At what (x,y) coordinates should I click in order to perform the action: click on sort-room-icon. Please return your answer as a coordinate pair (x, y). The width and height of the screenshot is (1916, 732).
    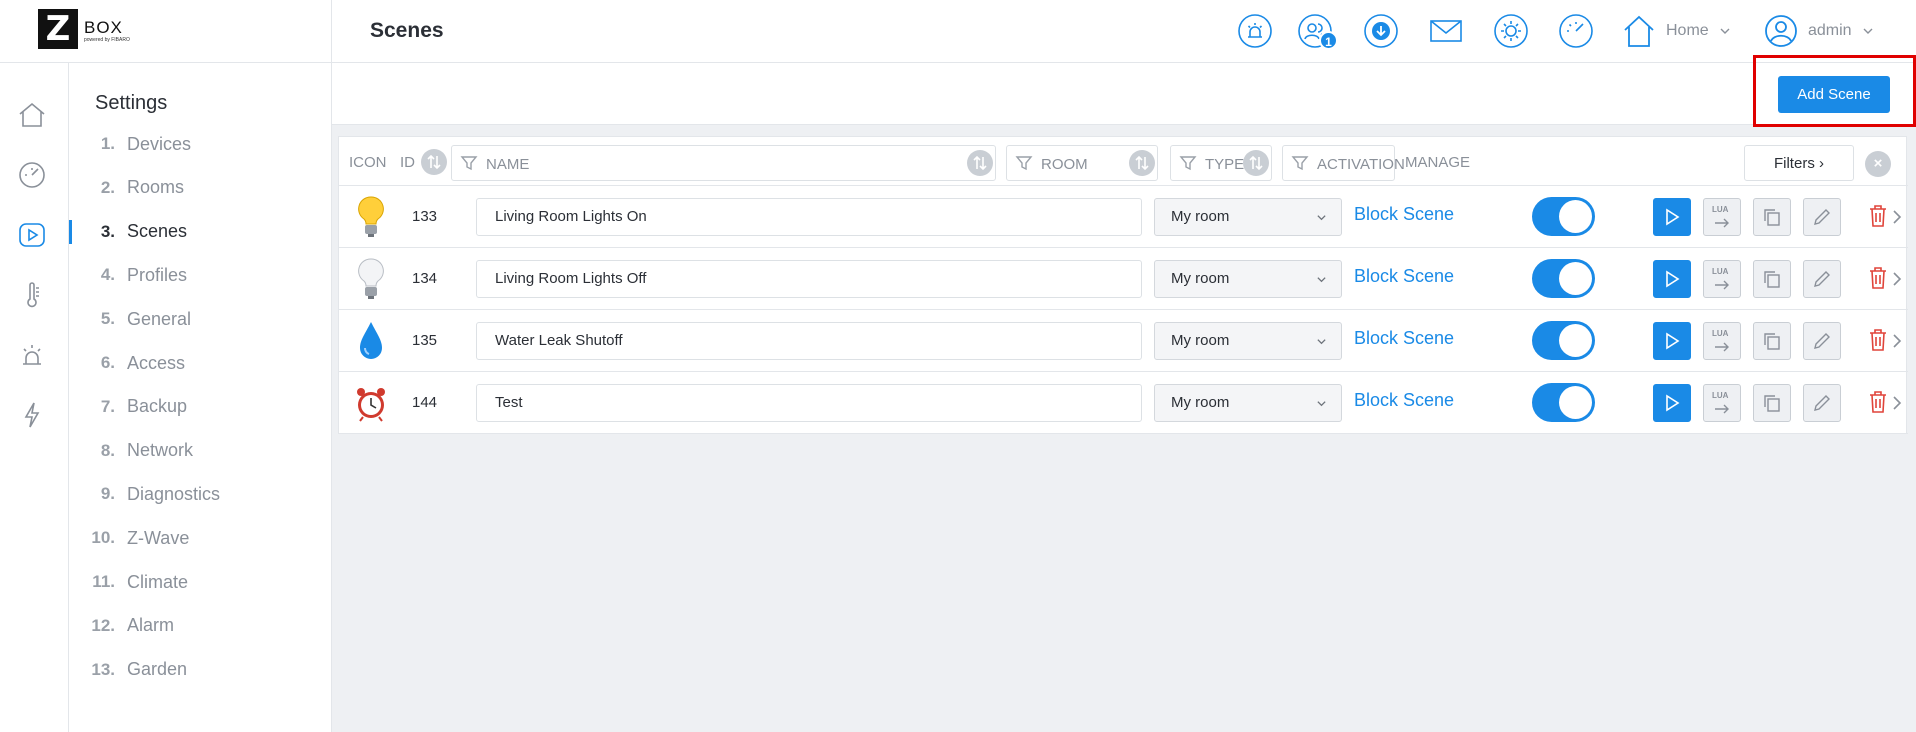
    Looking at the image, I should click on (1142, 163).